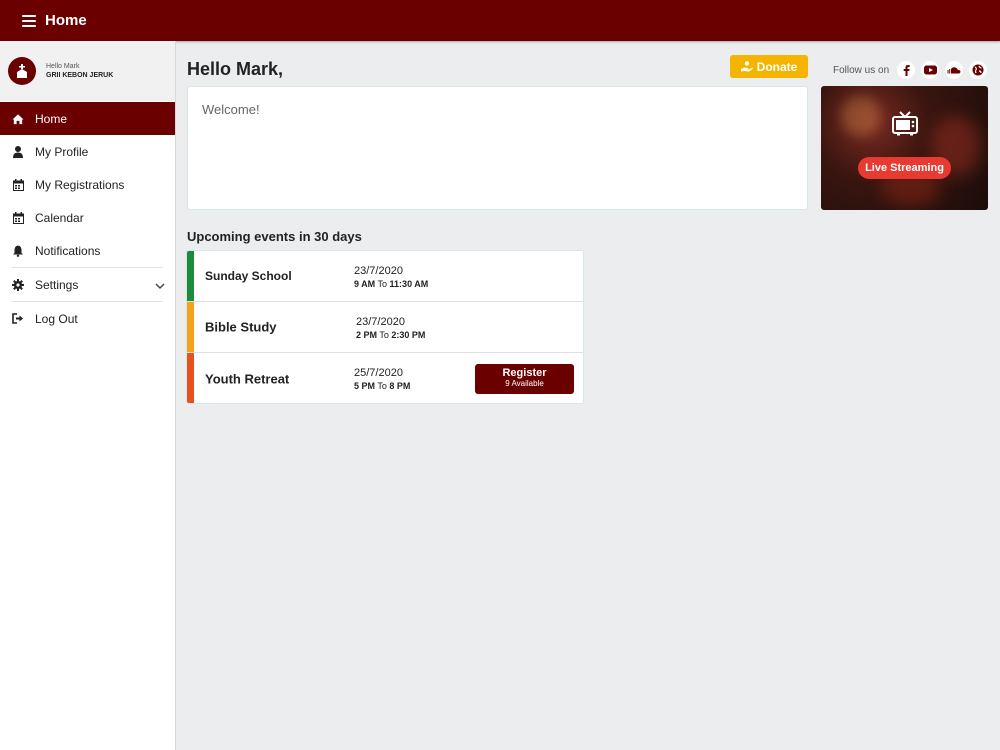 This screenshot has height=750, width=1000. What do you see at coordinates (59, 217) in the screenshot?
I see `sidebar-item-label: Calendar` at bounding box center [59, 217].